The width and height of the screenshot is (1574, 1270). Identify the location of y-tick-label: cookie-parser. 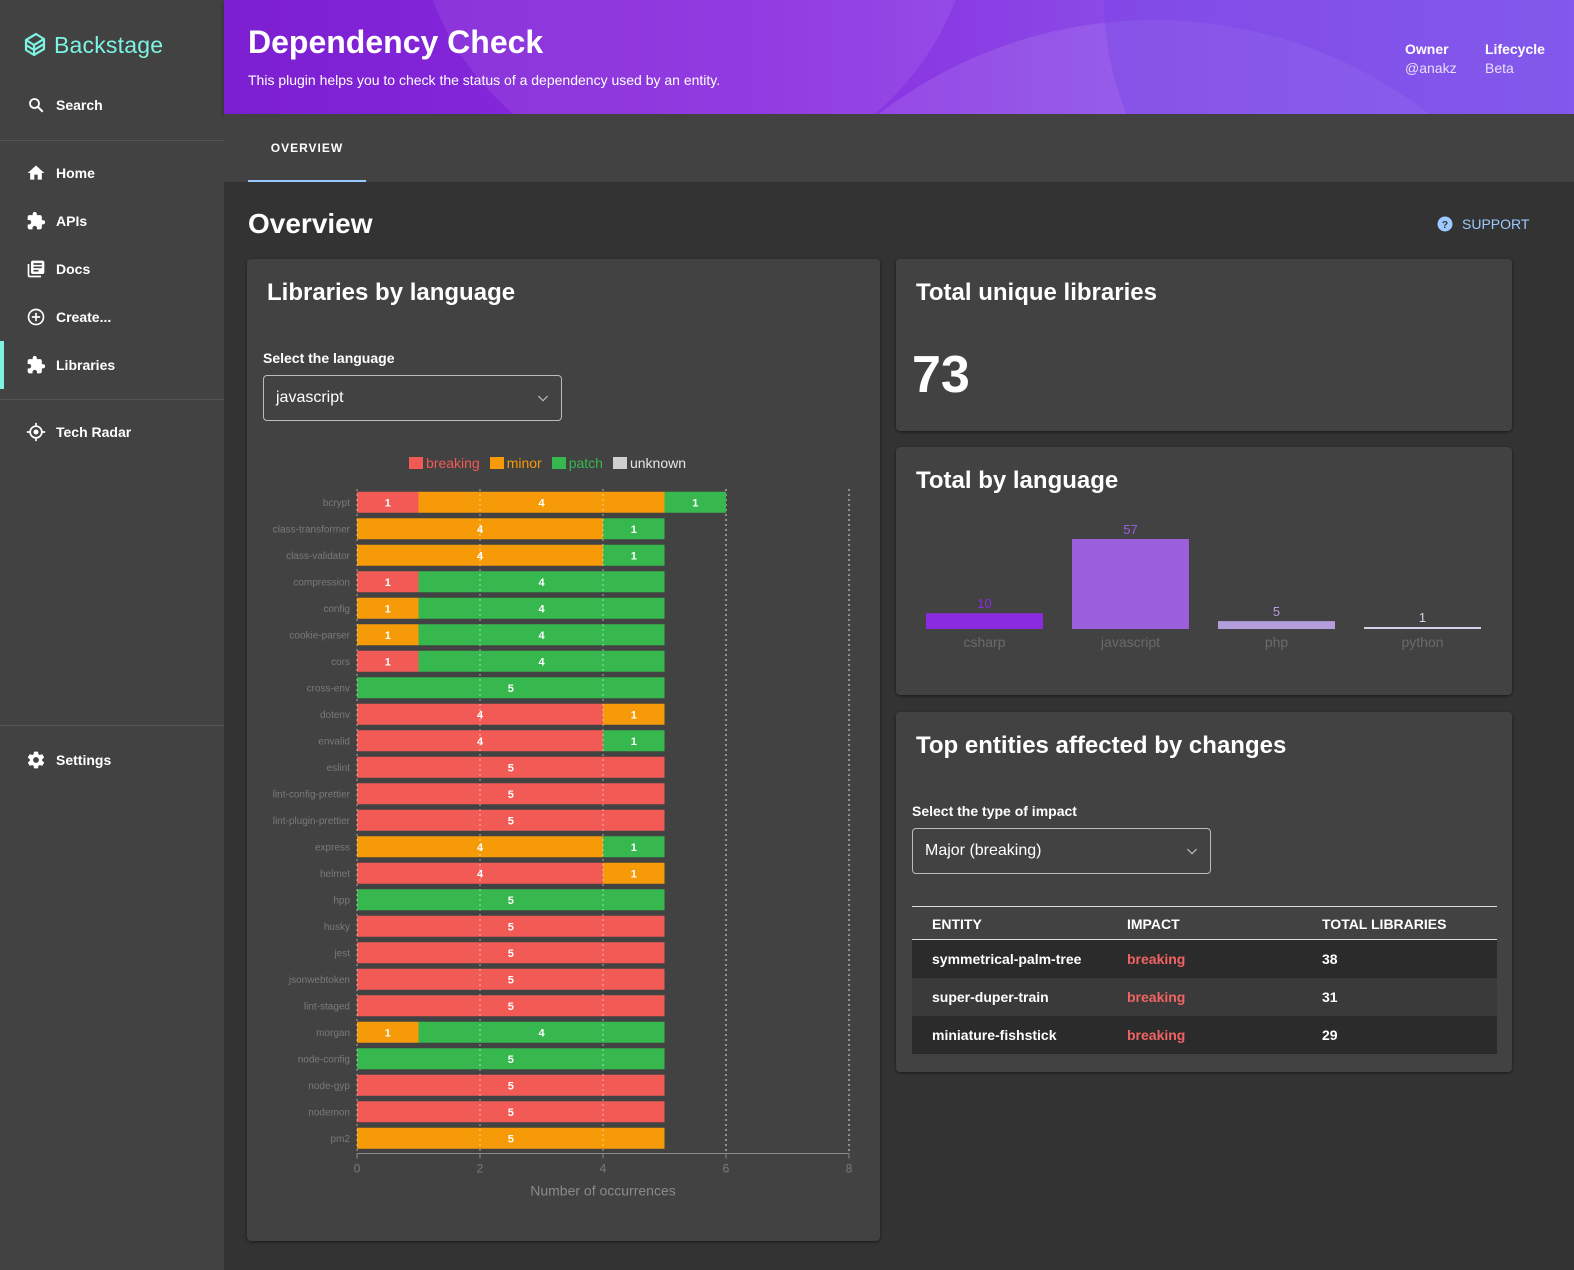
(319, 635).